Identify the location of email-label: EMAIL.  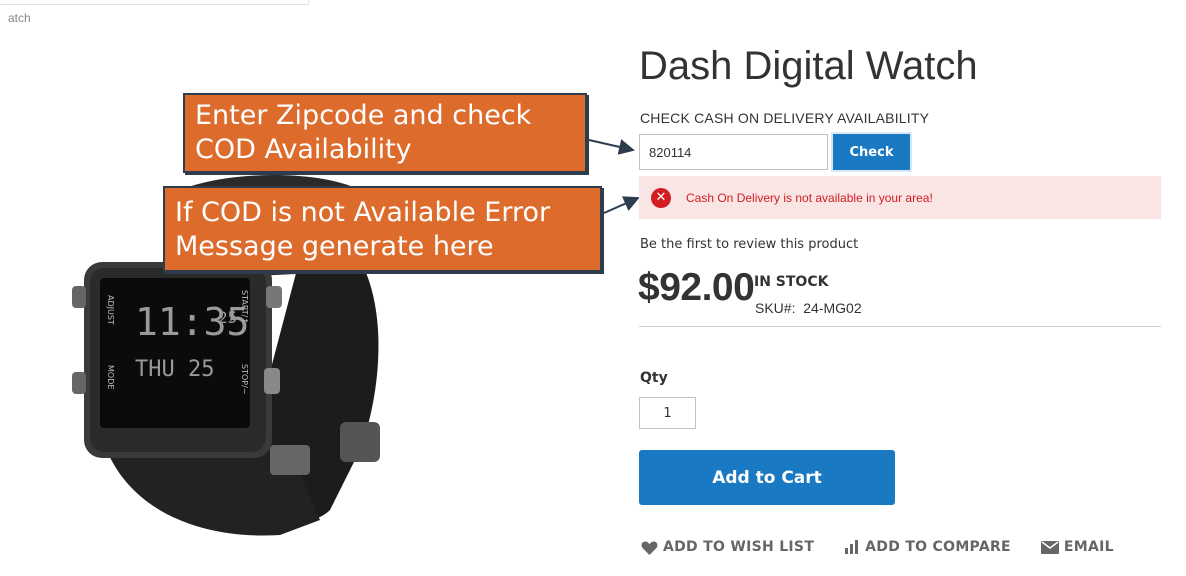
(1088, 547).